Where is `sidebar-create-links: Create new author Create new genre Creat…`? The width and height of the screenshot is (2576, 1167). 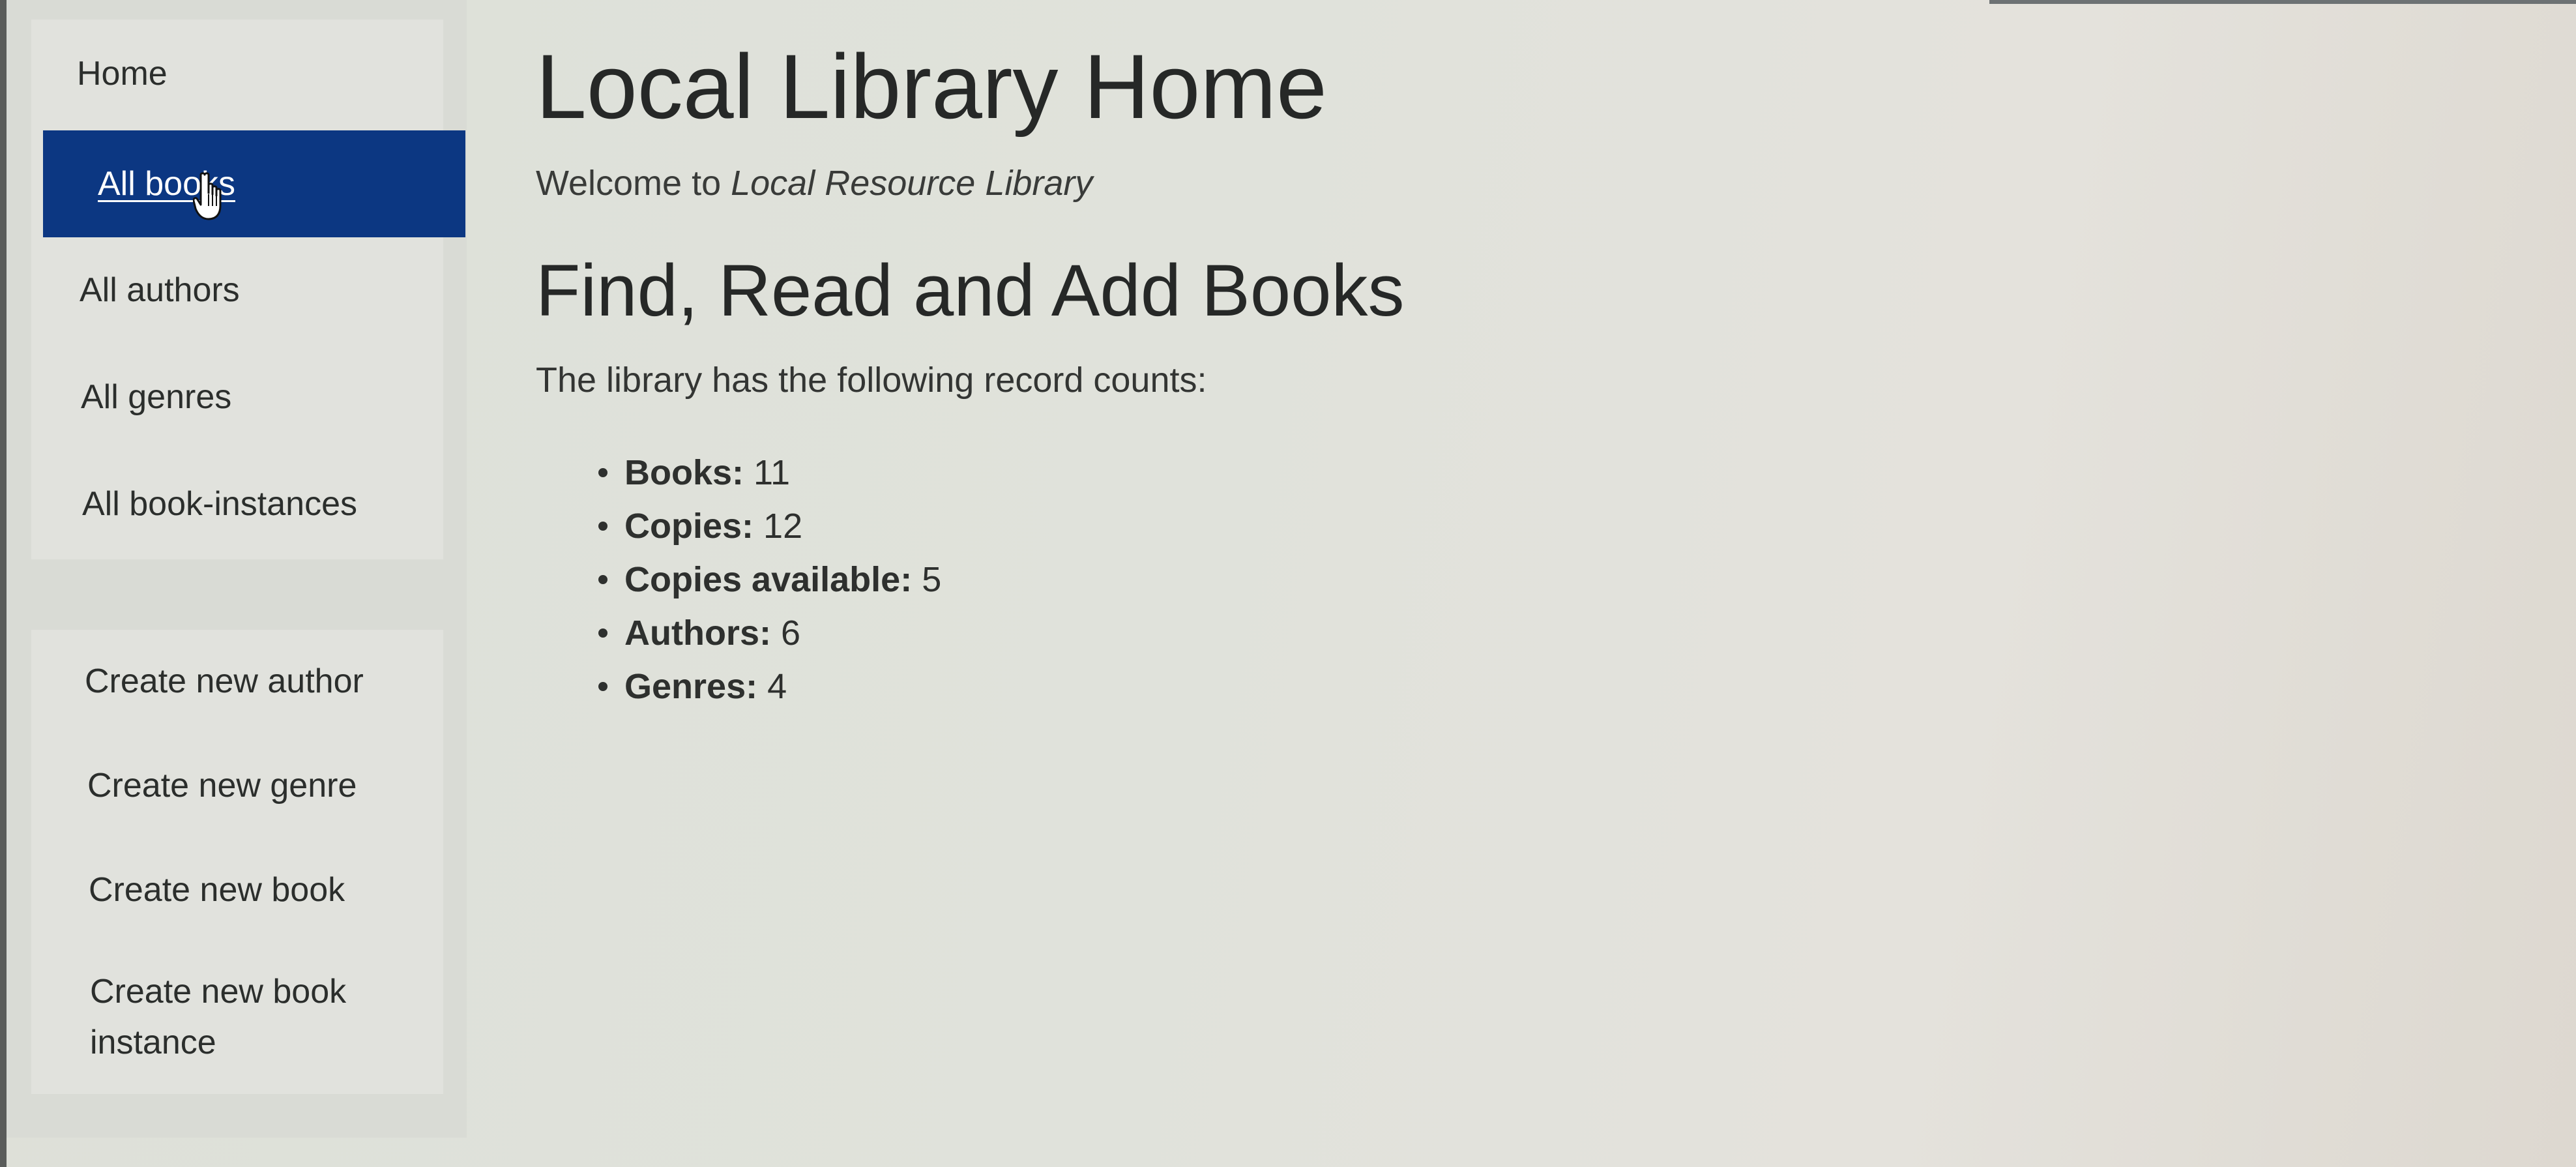
sidebar-create-links: Create new author Create new genre Creat… is located at coordinates (237, 862).